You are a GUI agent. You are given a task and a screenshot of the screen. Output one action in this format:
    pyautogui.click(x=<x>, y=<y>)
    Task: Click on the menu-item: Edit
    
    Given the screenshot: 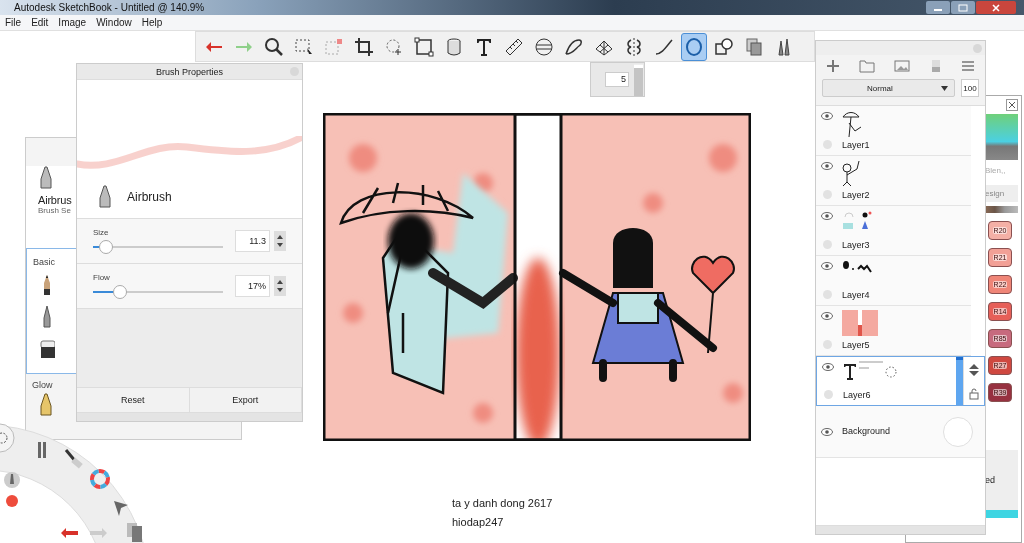 What is the action you would take?
    pyautogui.click(x=40, y=22)
    